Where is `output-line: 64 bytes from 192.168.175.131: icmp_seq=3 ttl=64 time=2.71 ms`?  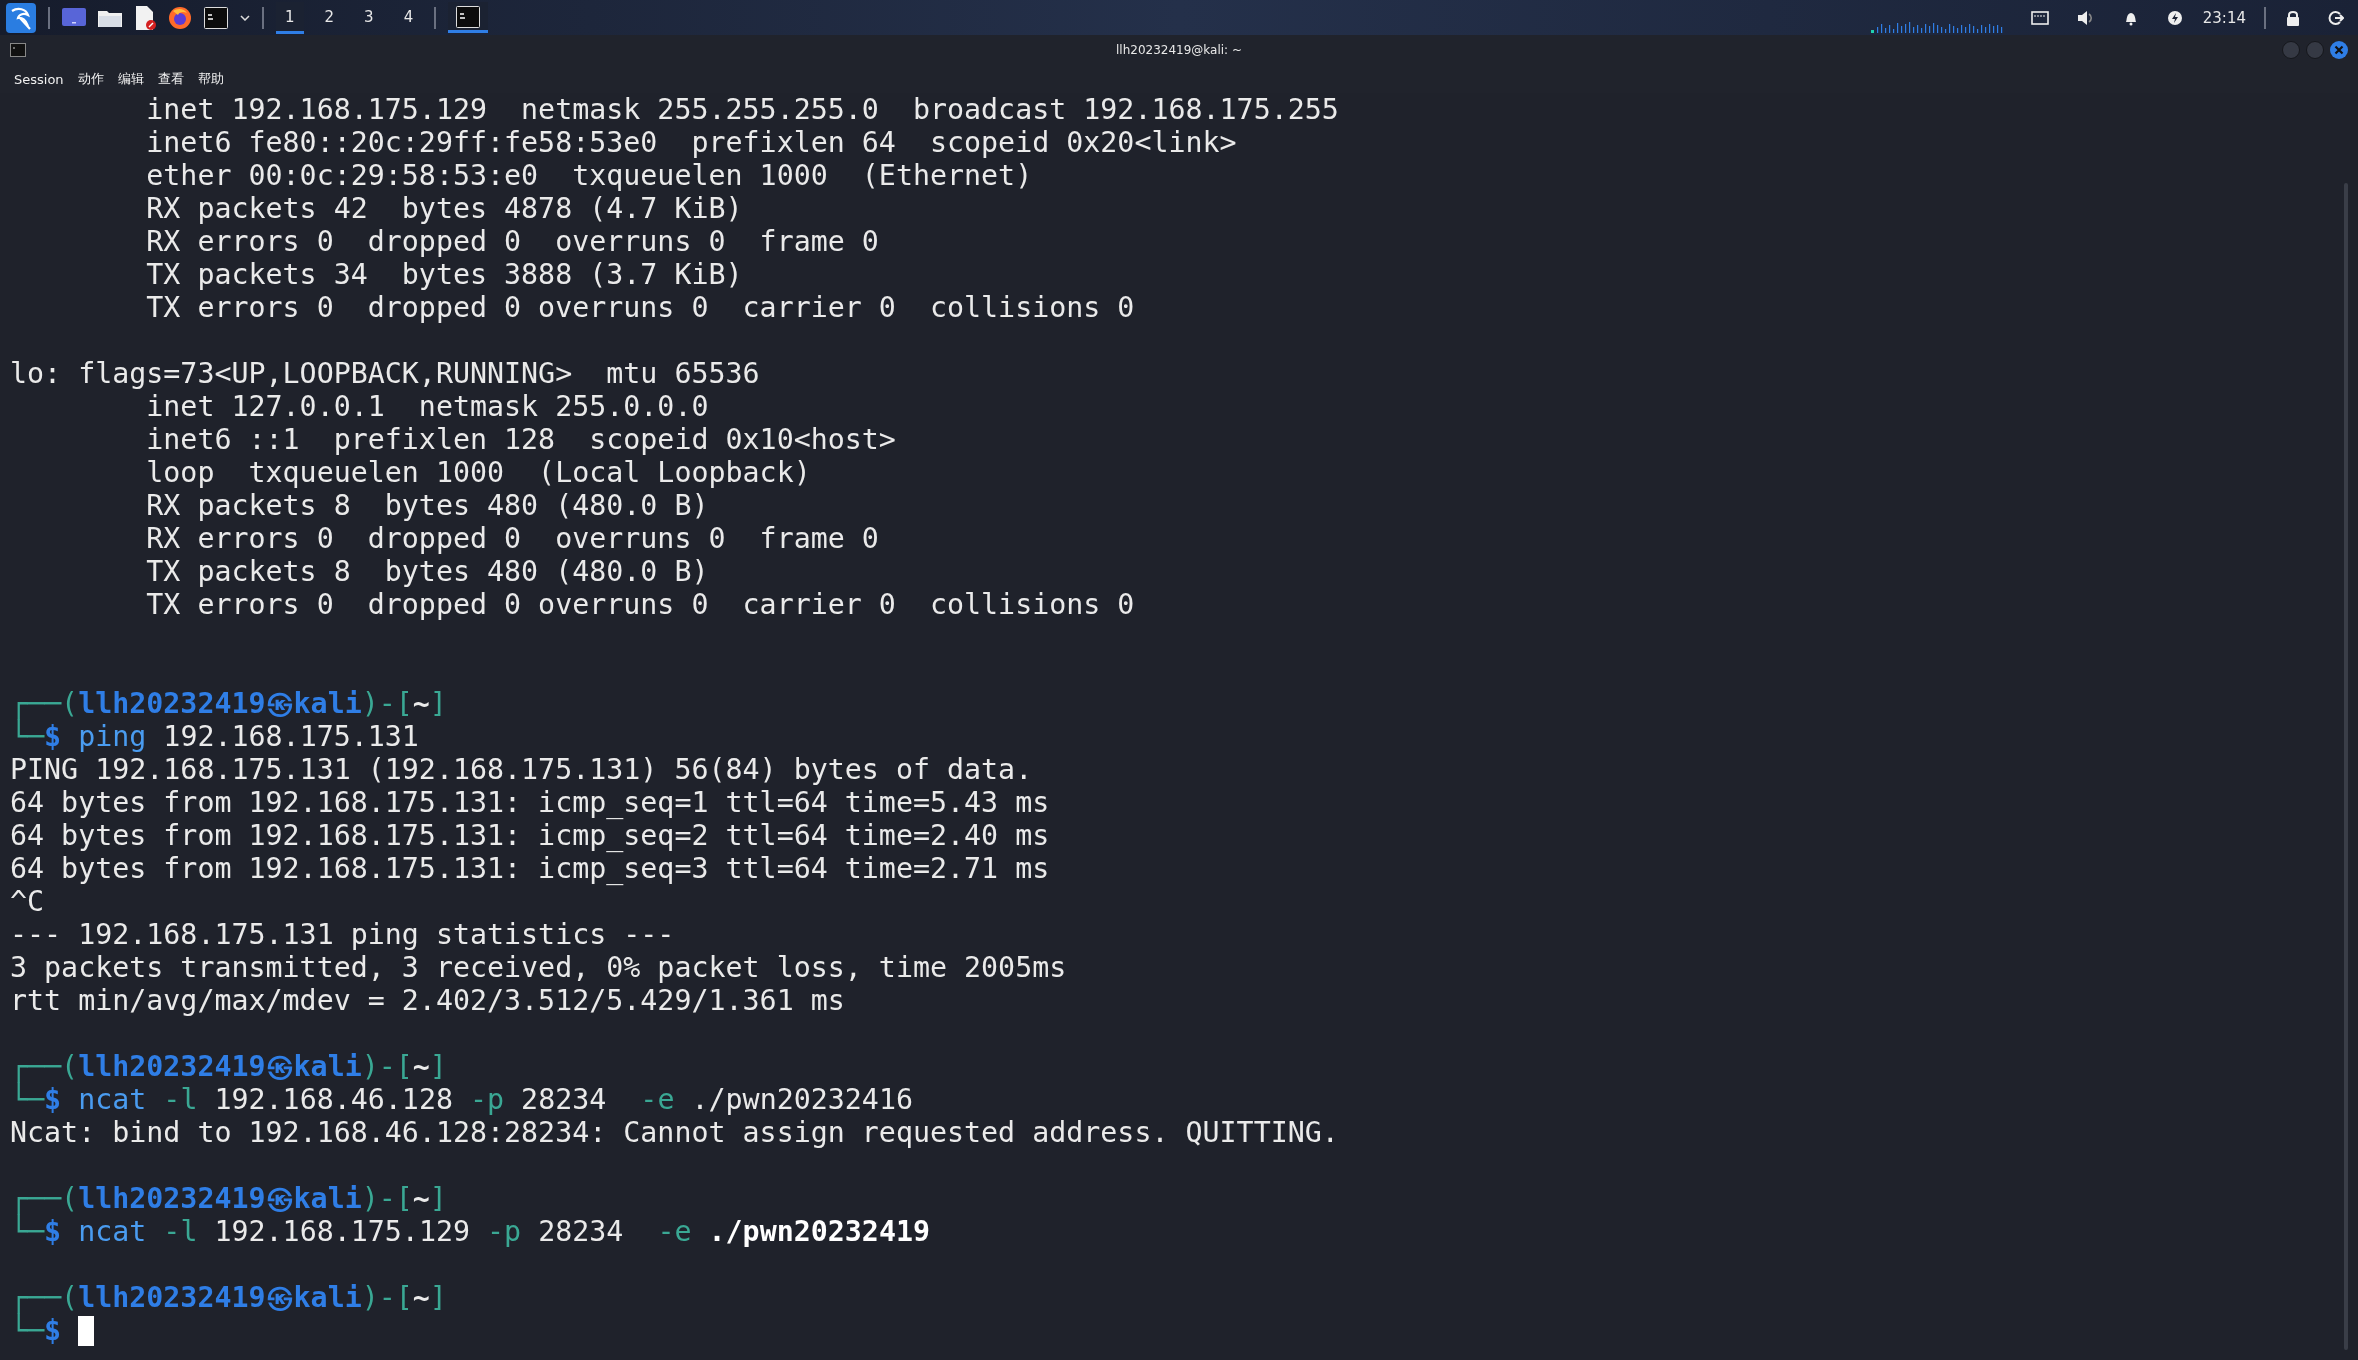
output-line: 64 bytes from 192.168.175.131: icmp_seq=3 ttl=64 time=2.71 ms is located at coordinates (530, 868).